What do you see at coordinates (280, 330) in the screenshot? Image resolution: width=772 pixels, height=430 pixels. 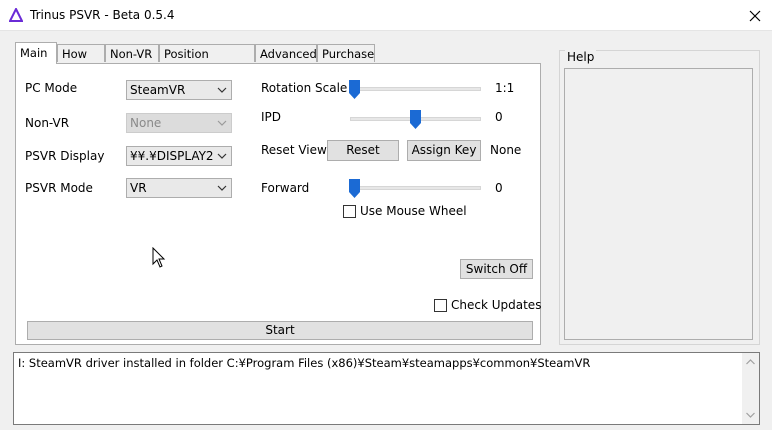 I see `start-button: Start` at bounding box center [280, 330].